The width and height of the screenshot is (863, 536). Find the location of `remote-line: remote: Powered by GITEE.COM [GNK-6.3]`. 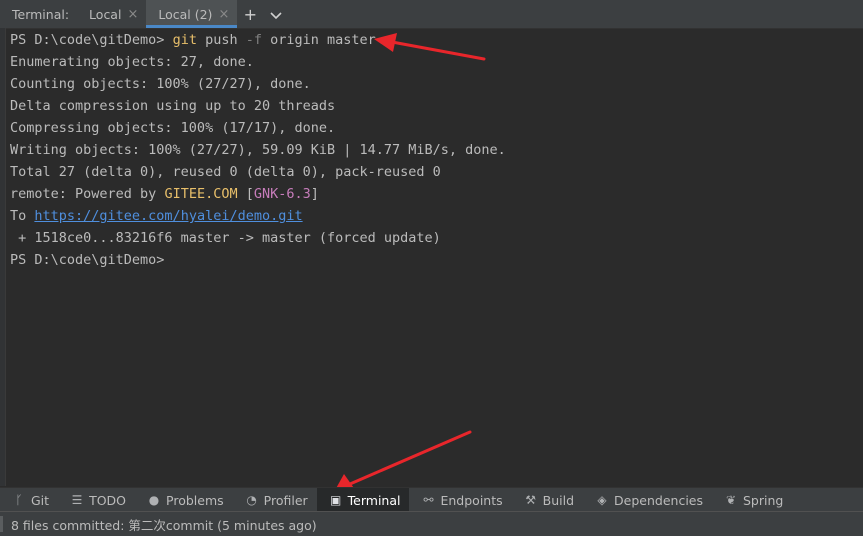

remote-line: remote: Powered by GITEE.COM [GNK-6.3] is located at coordinates (436, 194).